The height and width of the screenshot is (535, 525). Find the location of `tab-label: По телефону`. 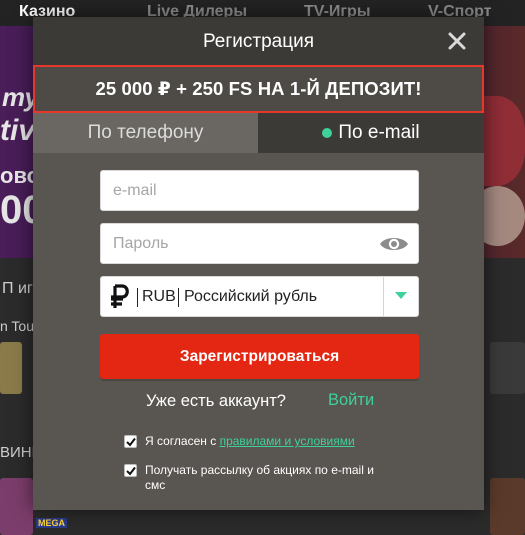

tab-label: По телефону is located at coordinates (145, 132).